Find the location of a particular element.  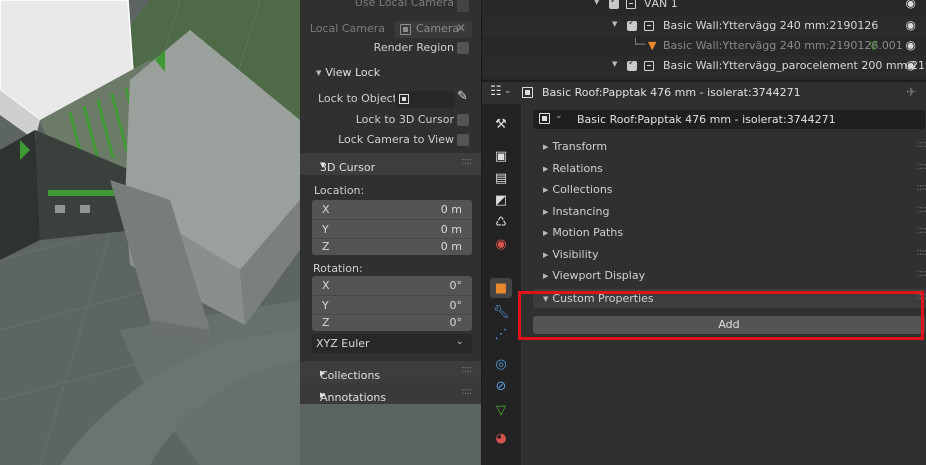

axis-label: X is located at coordinates (326, 209).